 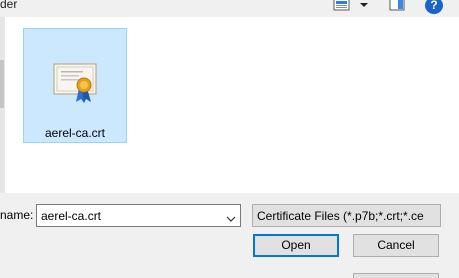 I want to click on file-name-label: aerel-ca.crt, so click(x=75, y=133).